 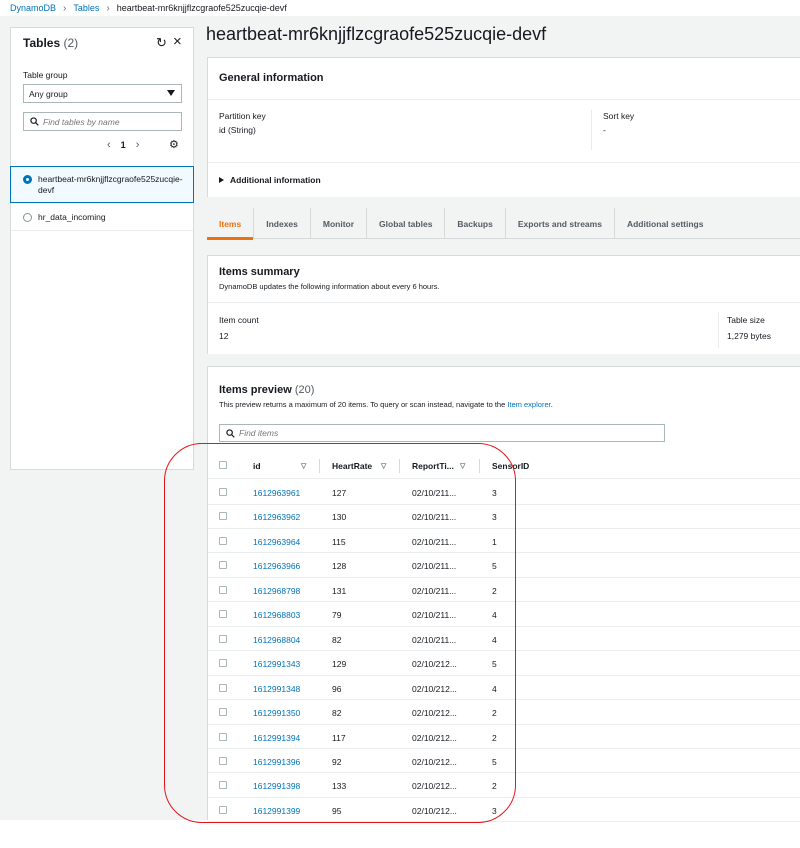 I want to click on items-table-header: id ▽ HeartRate ▽ ReportTi... ▽ SensorID, so click(x=504, y=466).